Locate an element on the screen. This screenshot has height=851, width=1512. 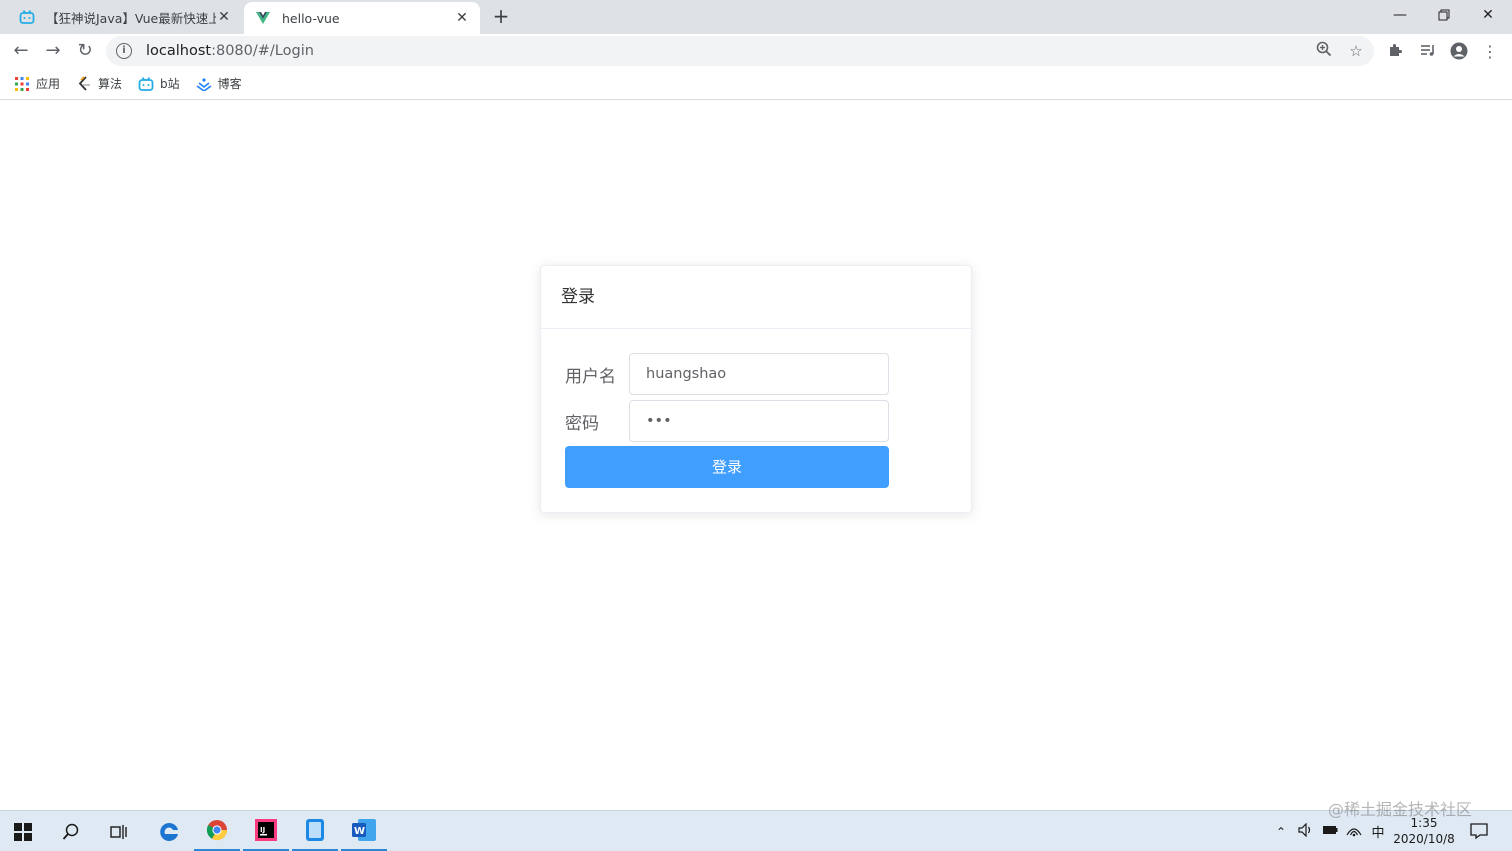
apps-grid-icon is located at coordinates (22, 84).